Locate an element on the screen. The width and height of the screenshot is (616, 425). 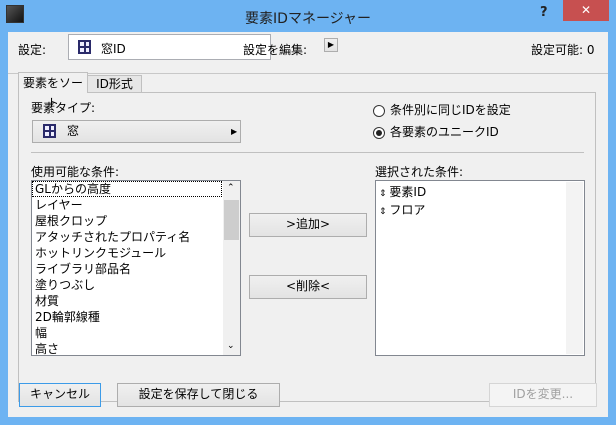
element-type-button: 窓 ▶ is located at coordinates (136, 131).